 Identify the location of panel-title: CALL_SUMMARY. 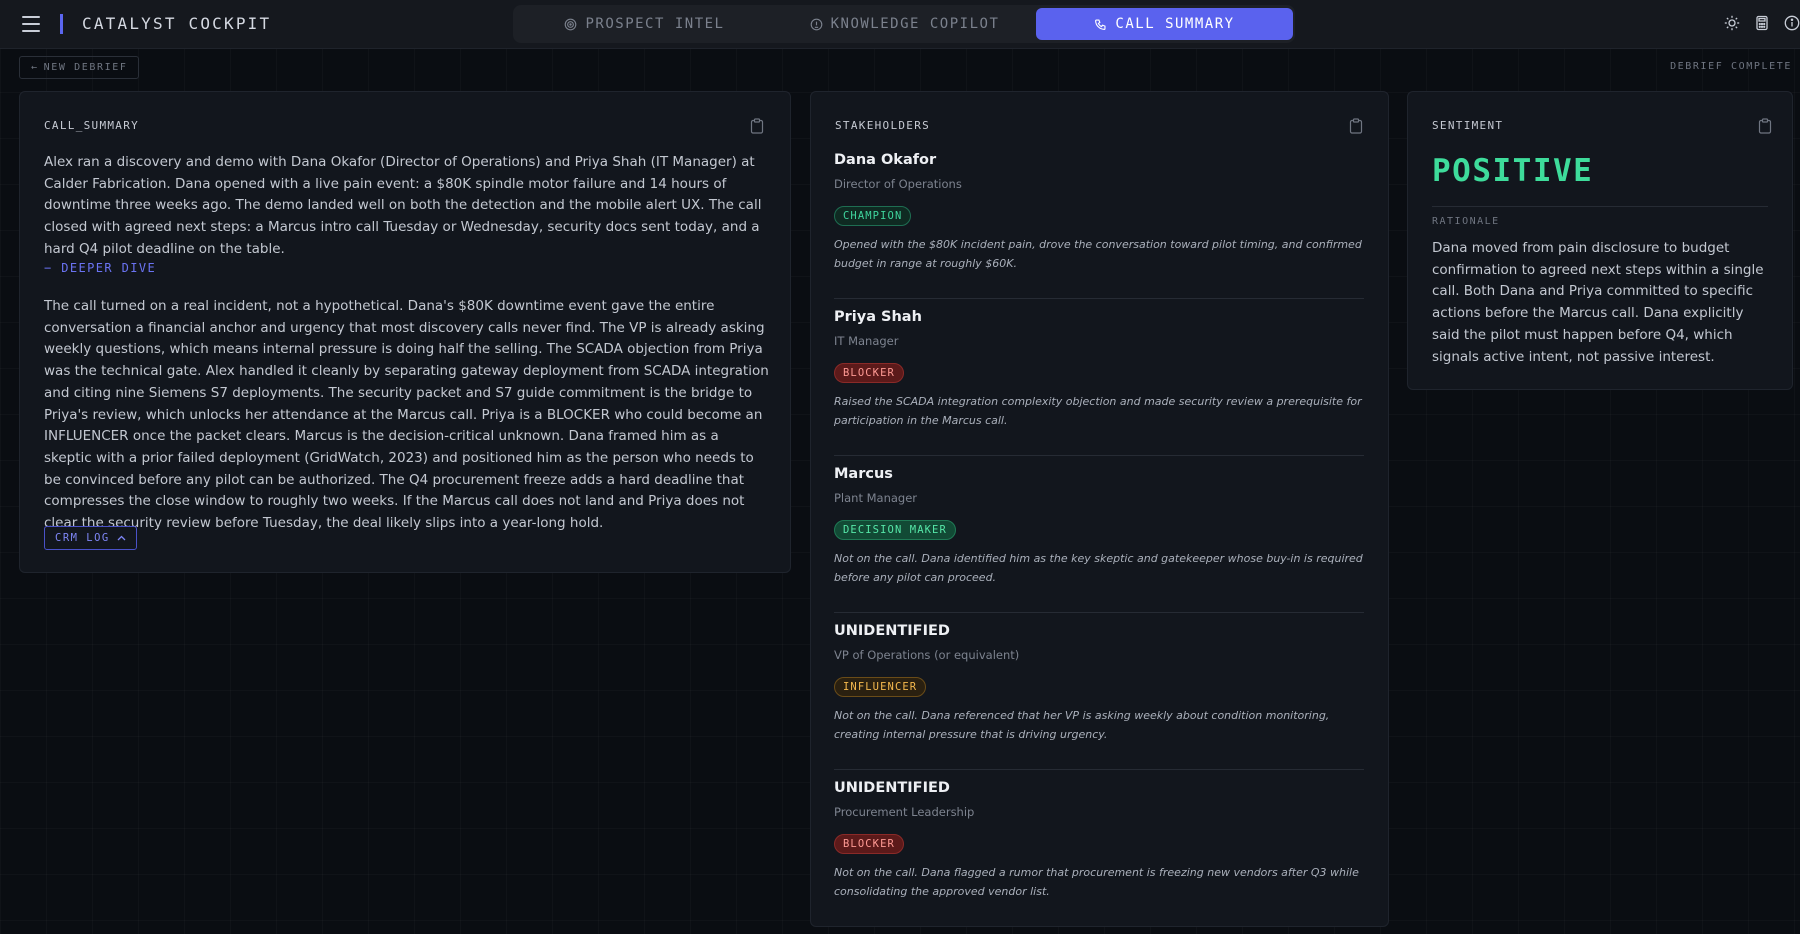
(92, 125).